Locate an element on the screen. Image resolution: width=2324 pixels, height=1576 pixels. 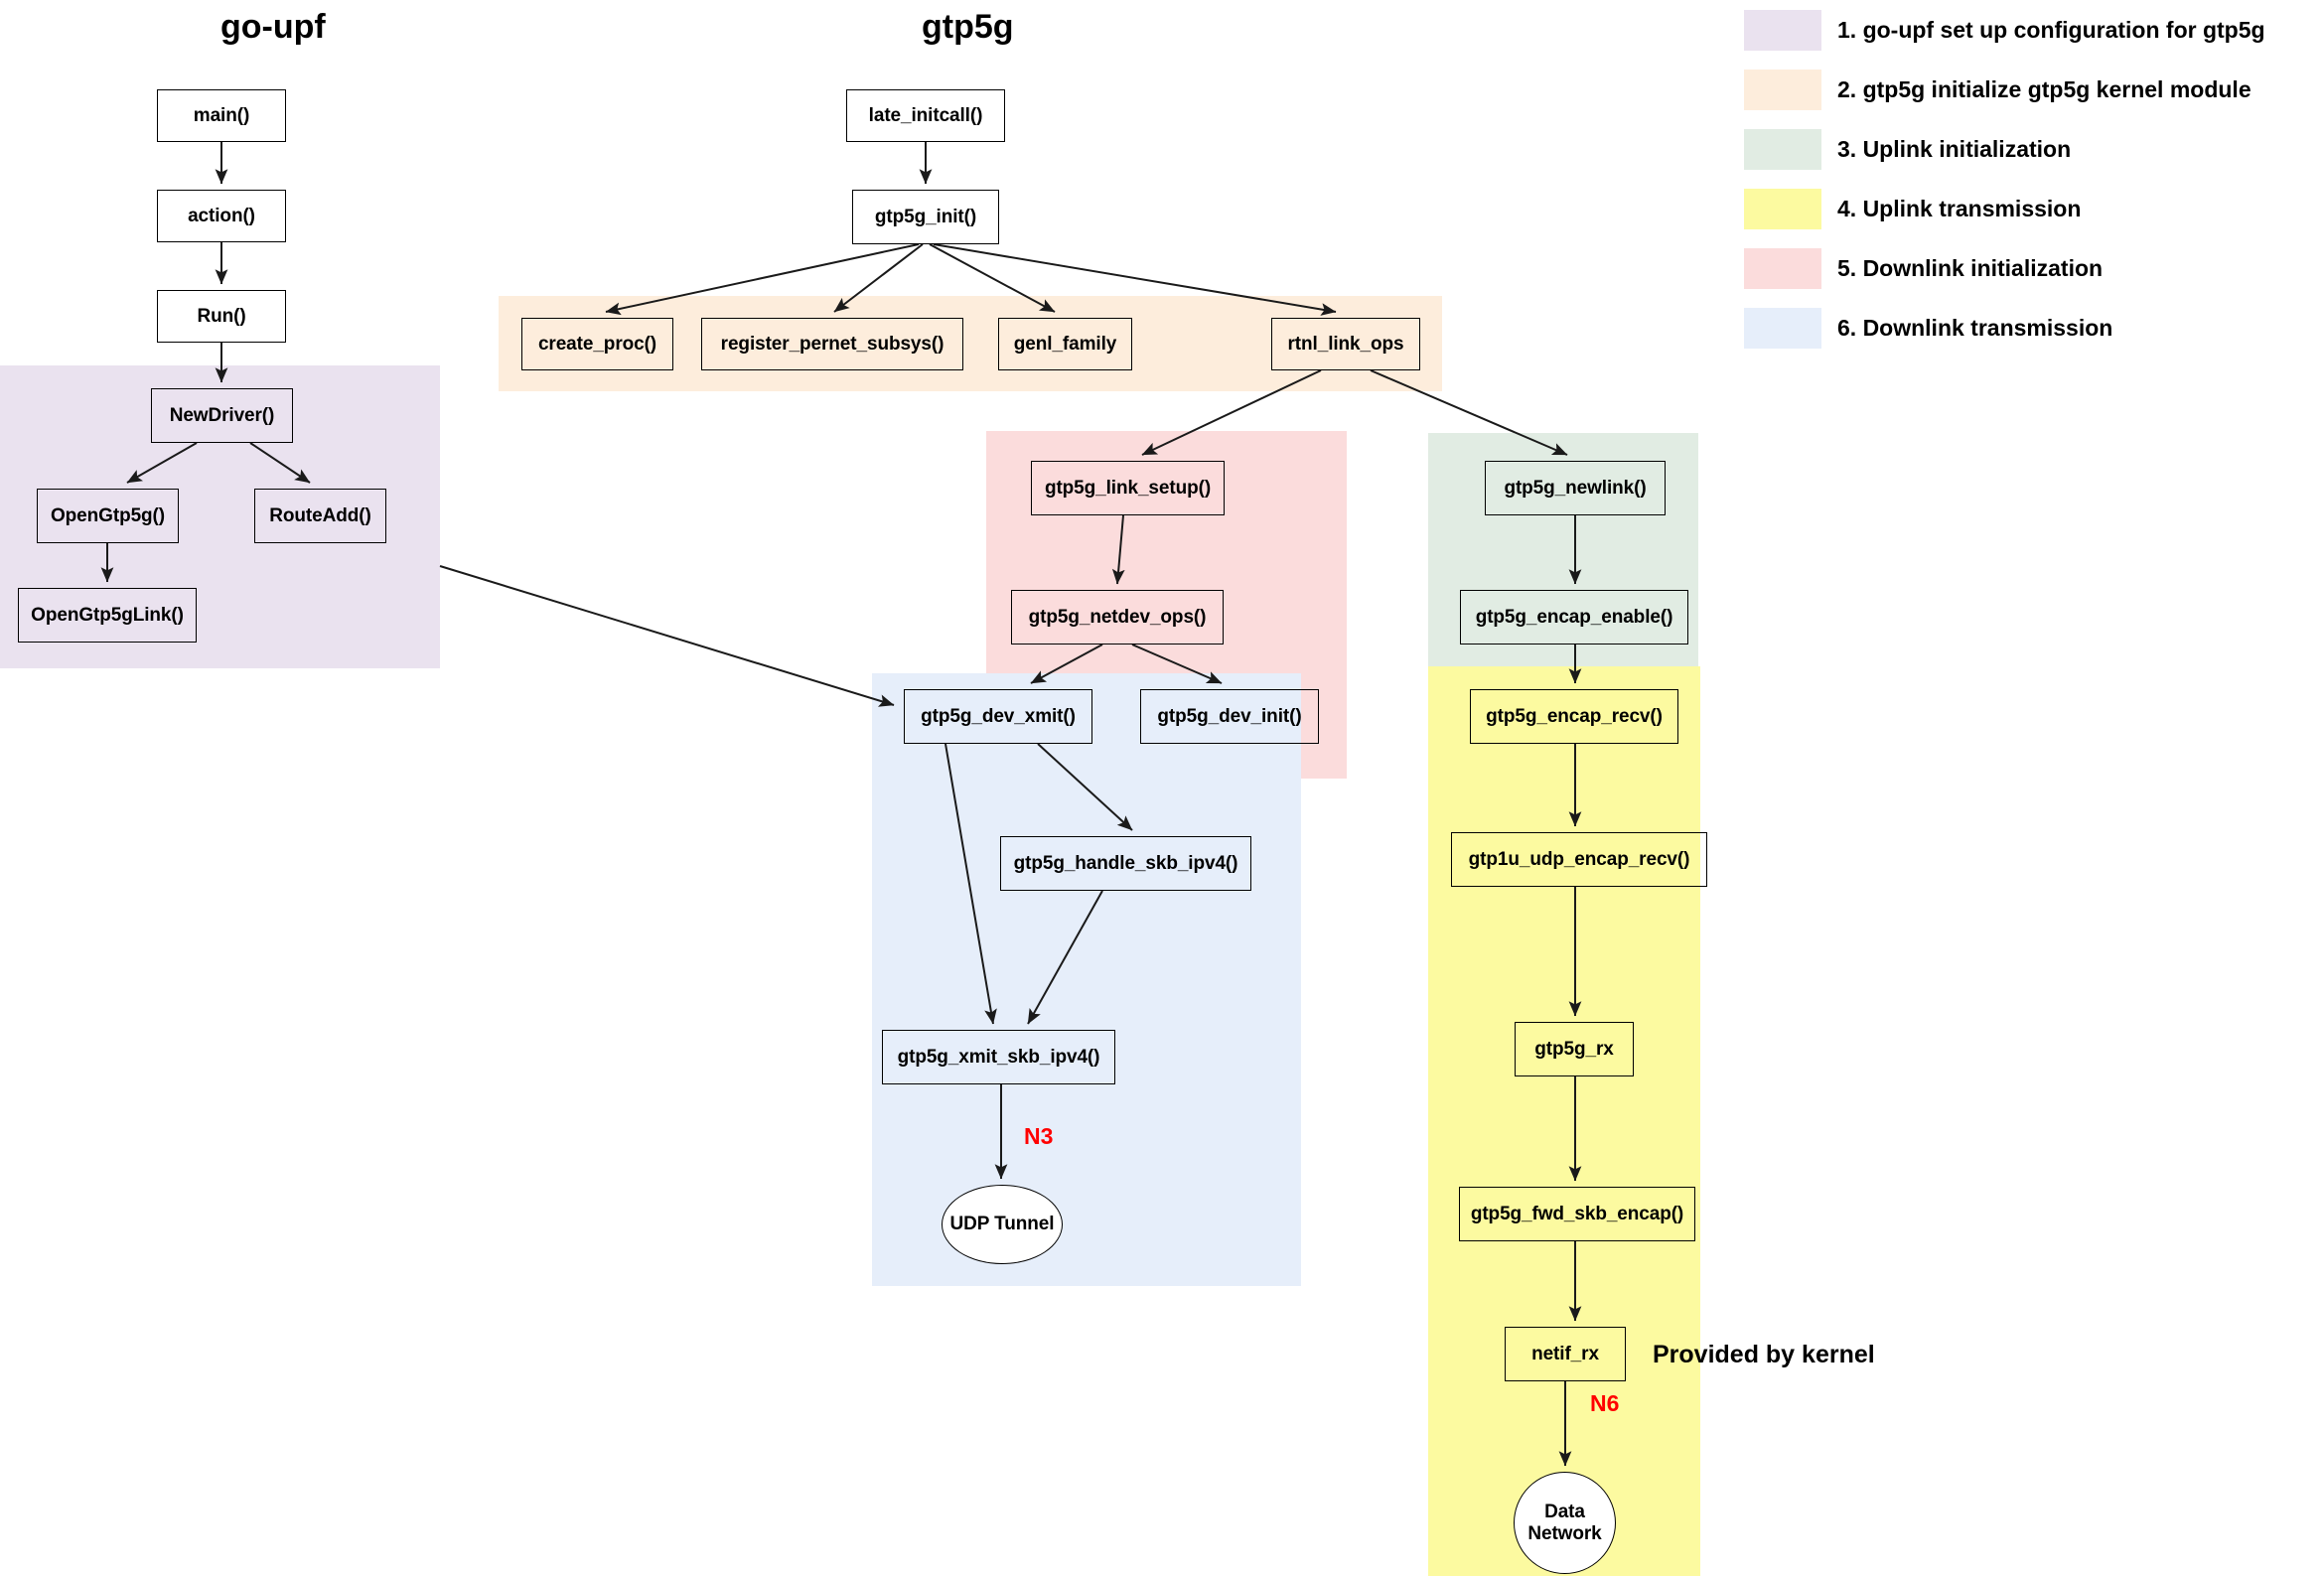
node-gtp5g-rx: gtp5g_rx is located at coordinates (1574, 1049).